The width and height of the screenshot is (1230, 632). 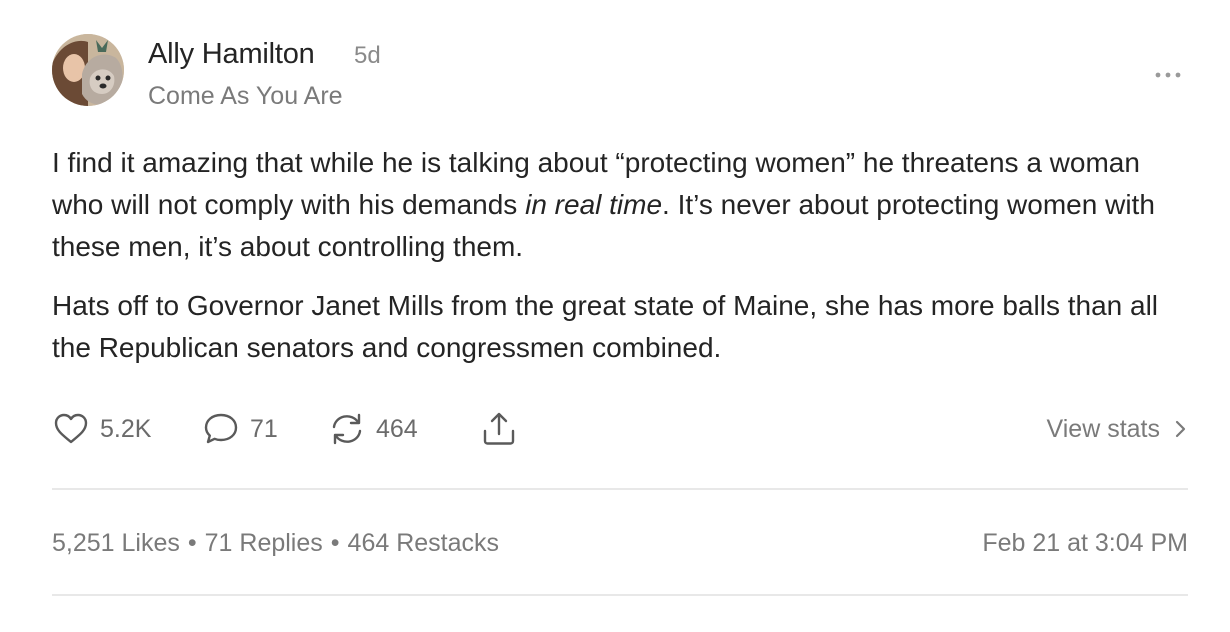 What do you see at coordinates (1085, 543) in the screenshot?
I see `post-timestamp: Feb 21 at 3:04 PM` at bounding box center [1085, 543].